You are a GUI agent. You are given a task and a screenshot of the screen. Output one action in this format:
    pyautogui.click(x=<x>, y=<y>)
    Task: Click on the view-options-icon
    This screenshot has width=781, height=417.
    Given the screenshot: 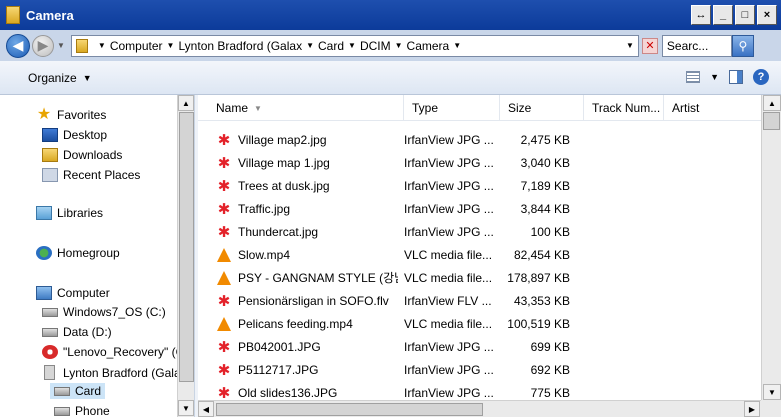 What is the action you would take?
    pyautogui.click(x=693, y=77)
    